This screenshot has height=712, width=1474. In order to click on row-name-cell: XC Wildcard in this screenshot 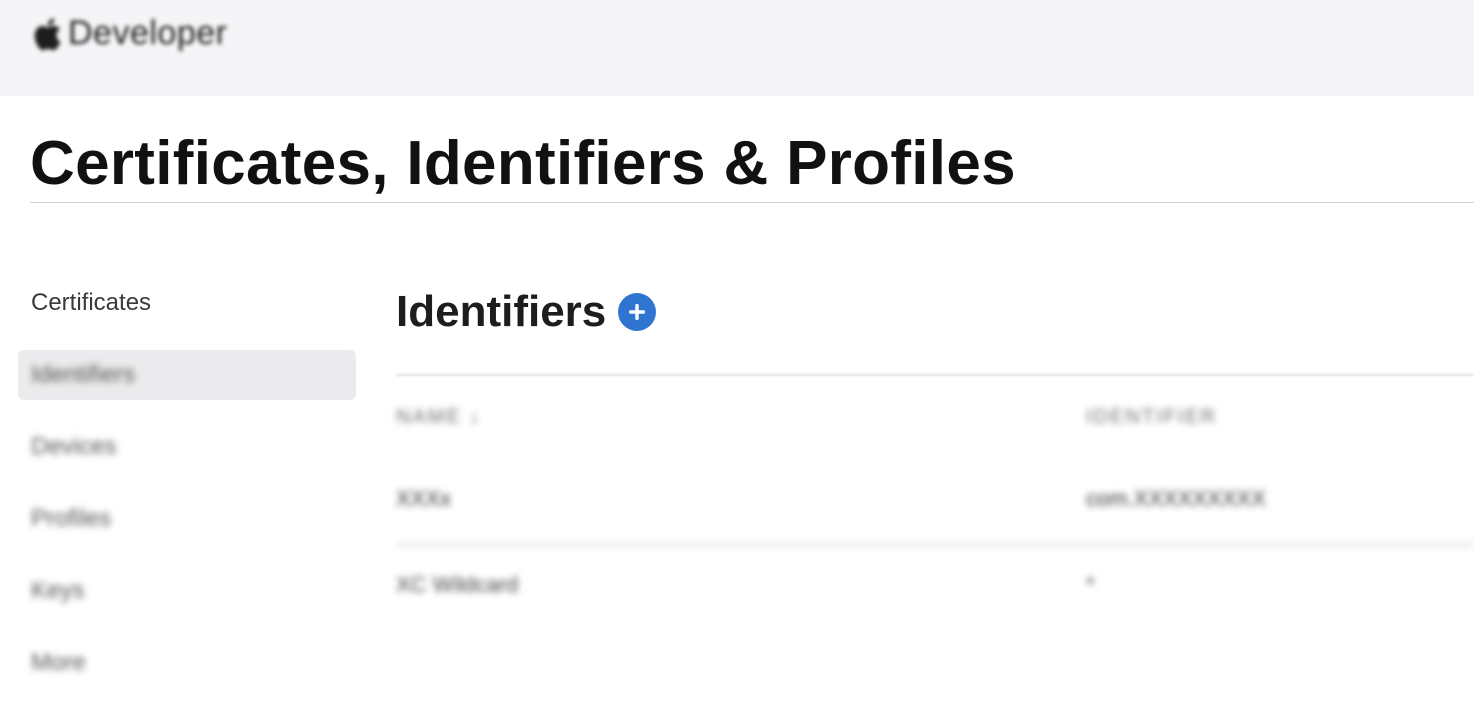, I will do `click(457, 584)`.